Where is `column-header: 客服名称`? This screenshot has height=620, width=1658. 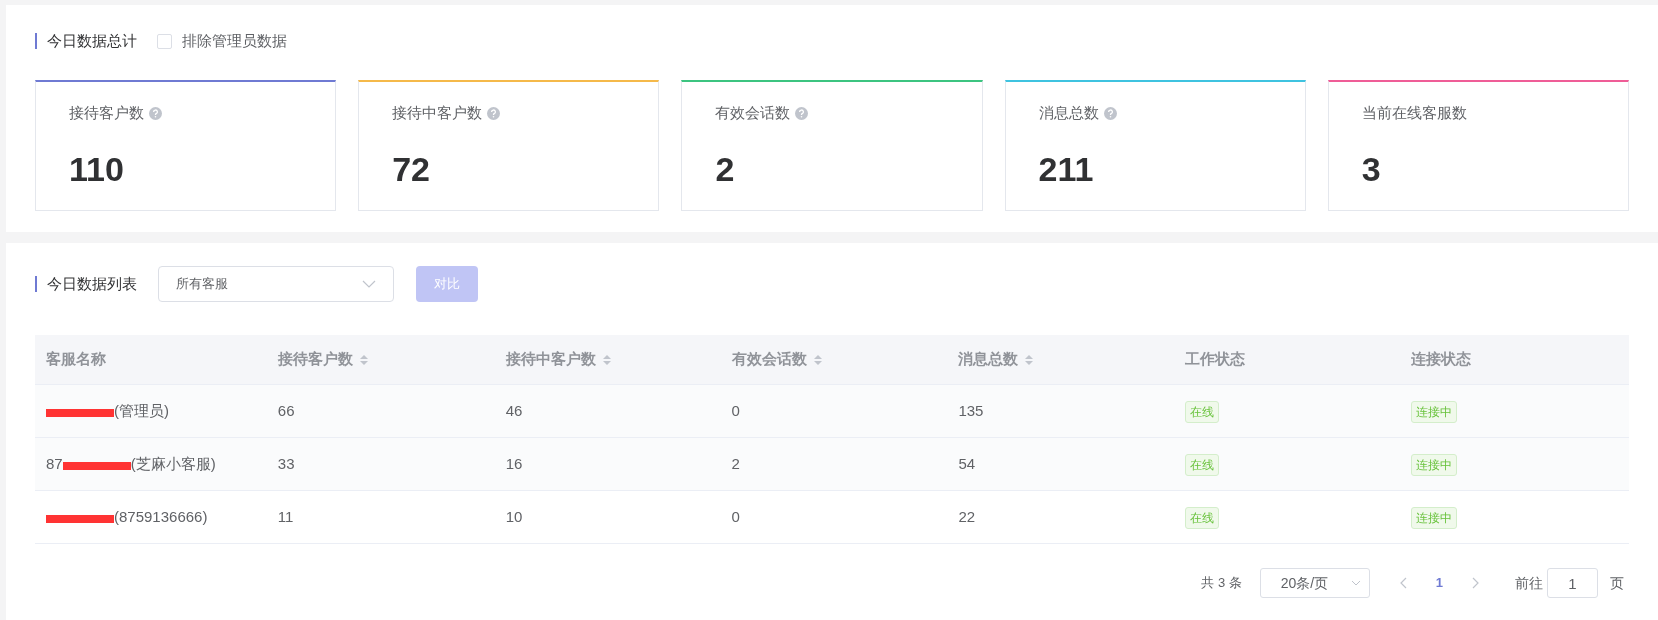 column-header: 客服名称 is located at coordinates (76, 359).